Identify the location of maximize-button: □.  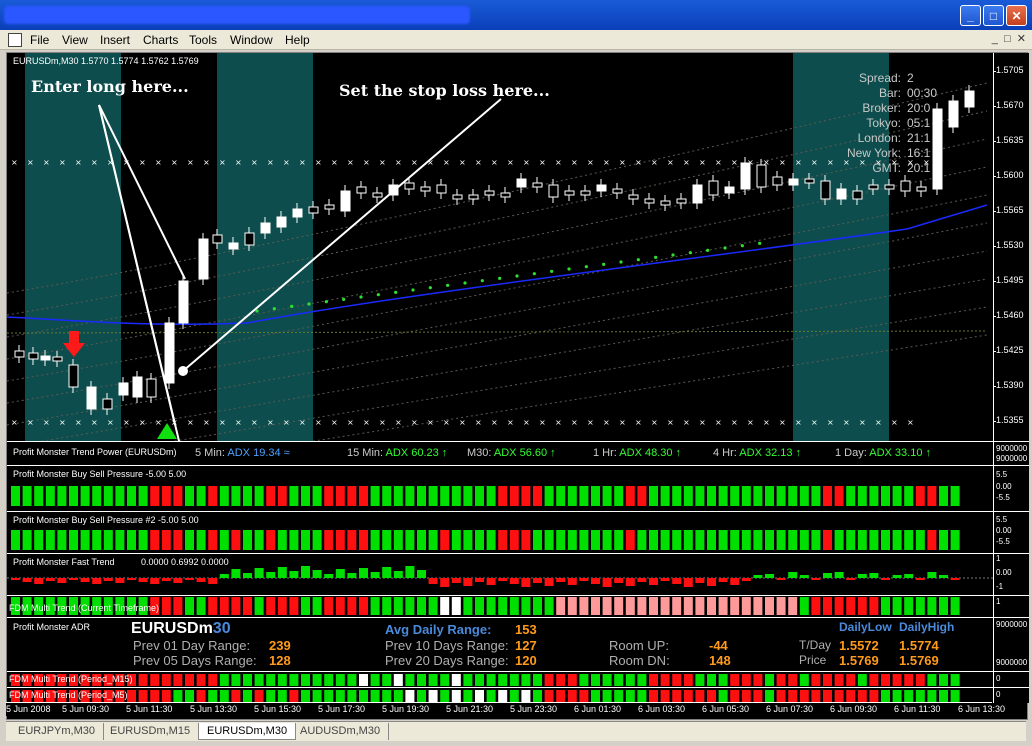
(993, 15).